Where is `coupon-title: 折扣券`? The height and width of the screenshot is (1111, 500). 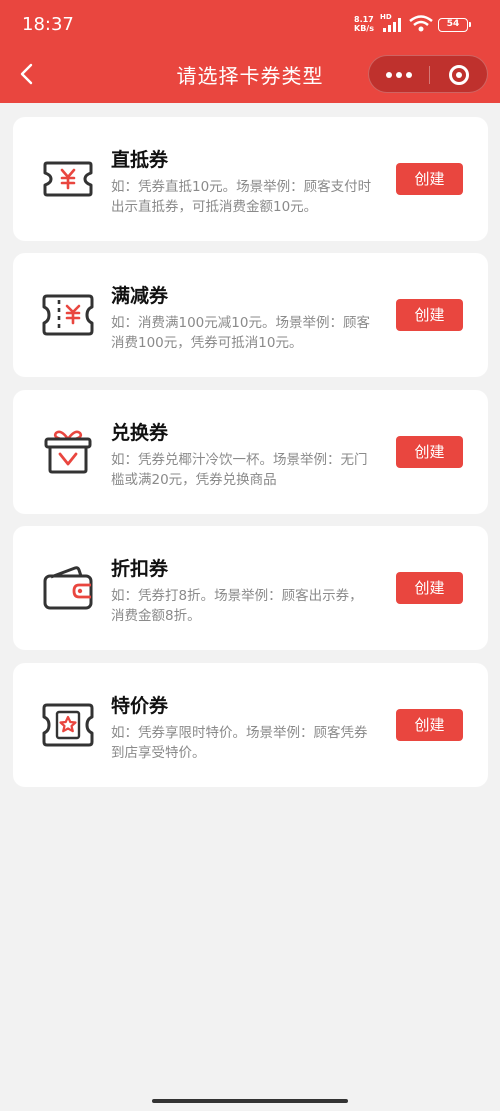
coupon-title: 折扣券 is located at coordinates (140, 569).